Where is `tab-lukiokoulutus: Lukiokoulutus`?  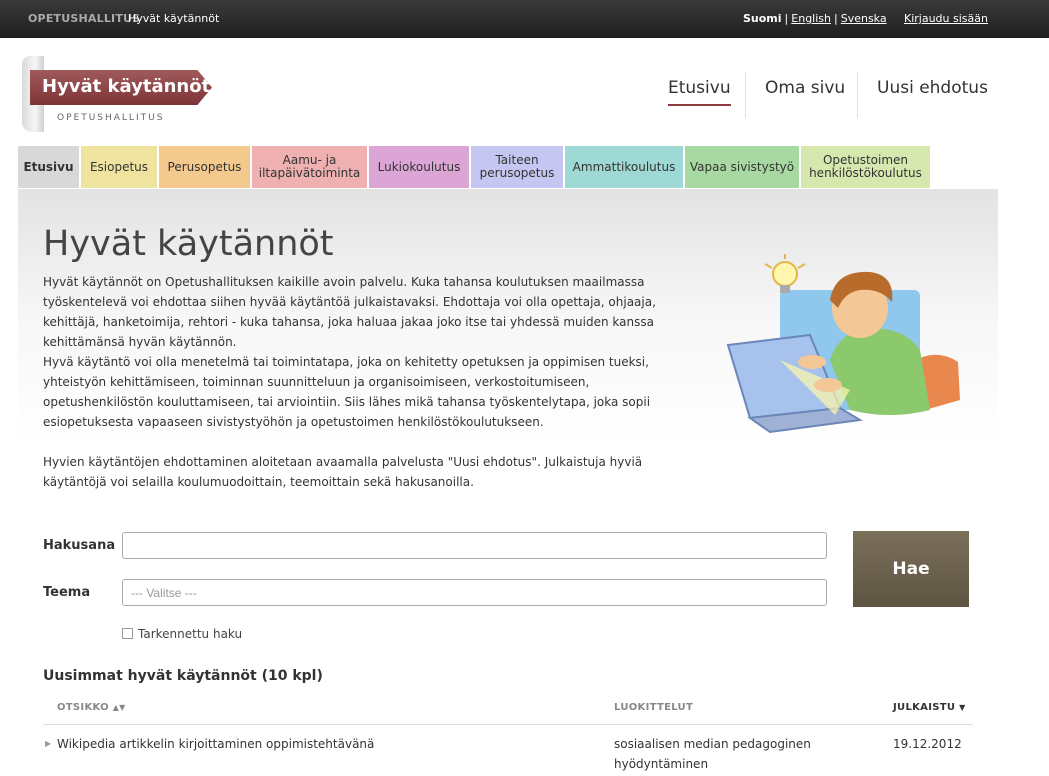 tab-lukiokoulutus: Lukiokoulutus is located at coordinates (419, 167).